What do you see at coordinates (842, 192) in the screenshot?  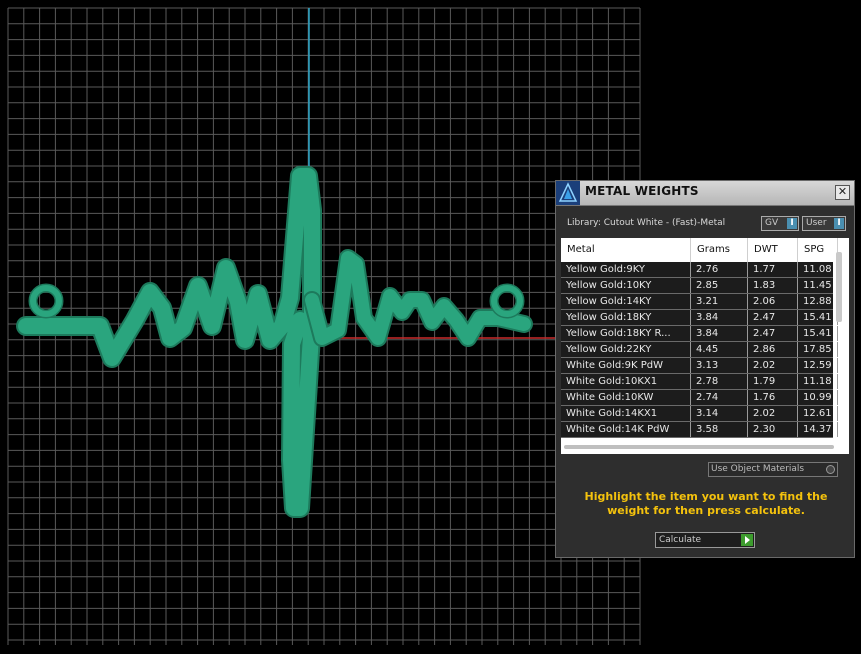 I see `close-button: ✕` at bounding box center [842, 192].